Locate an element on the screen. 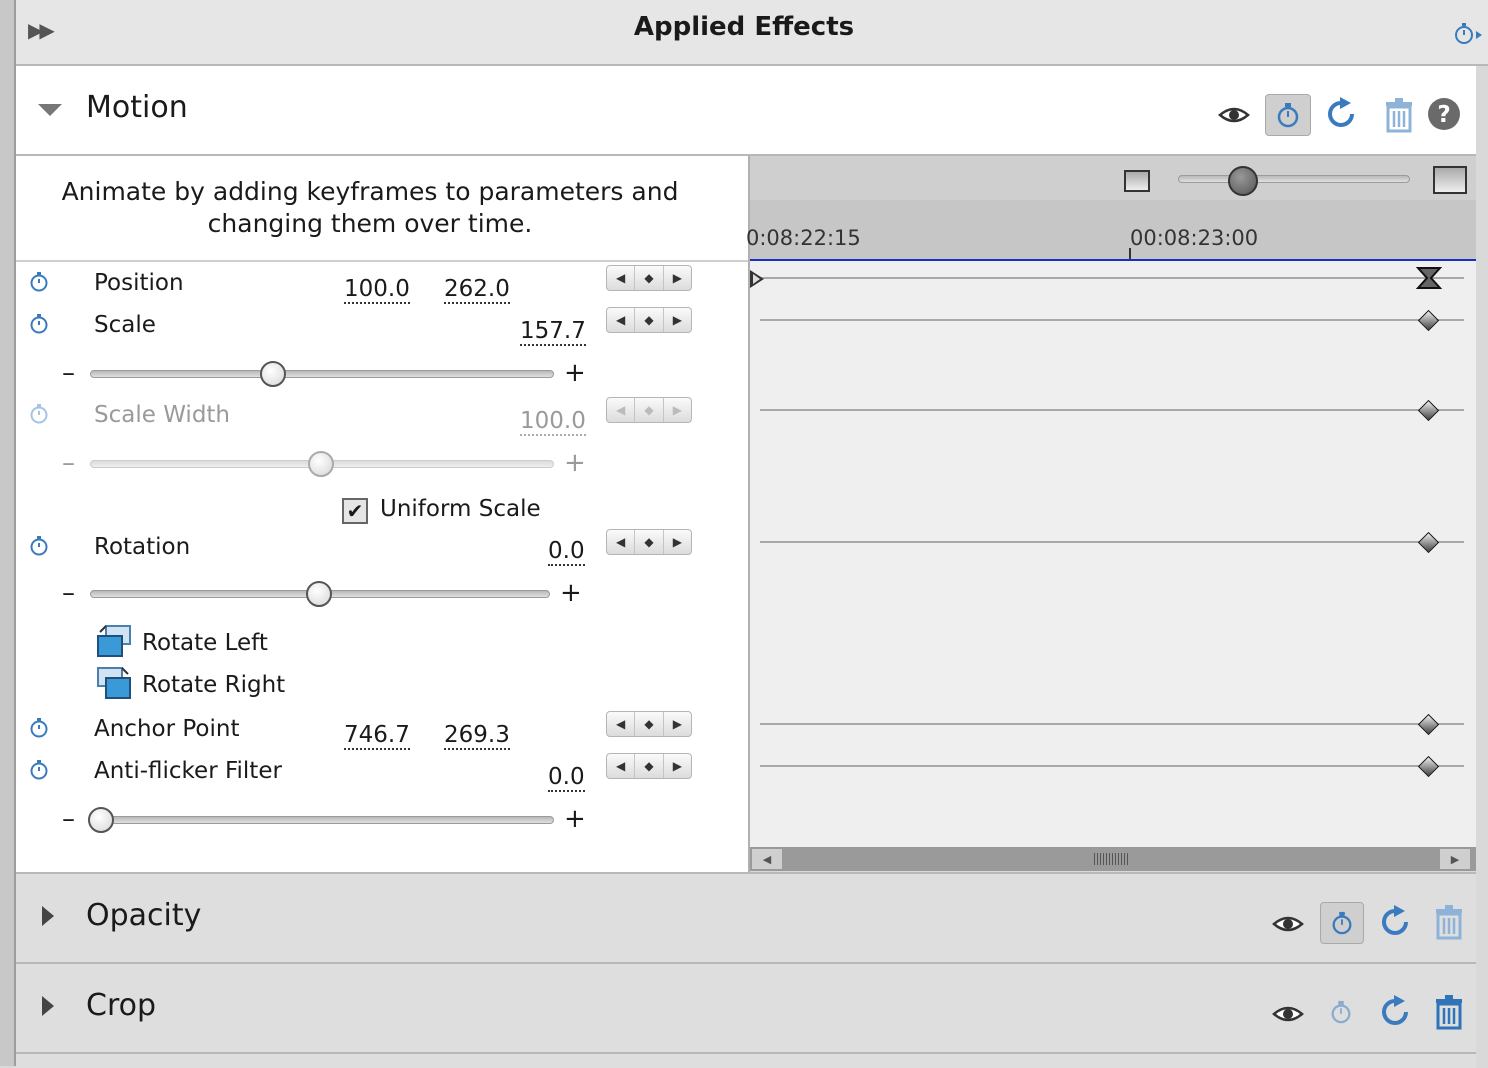  position-label: Position is located at coordinates (139, 283).